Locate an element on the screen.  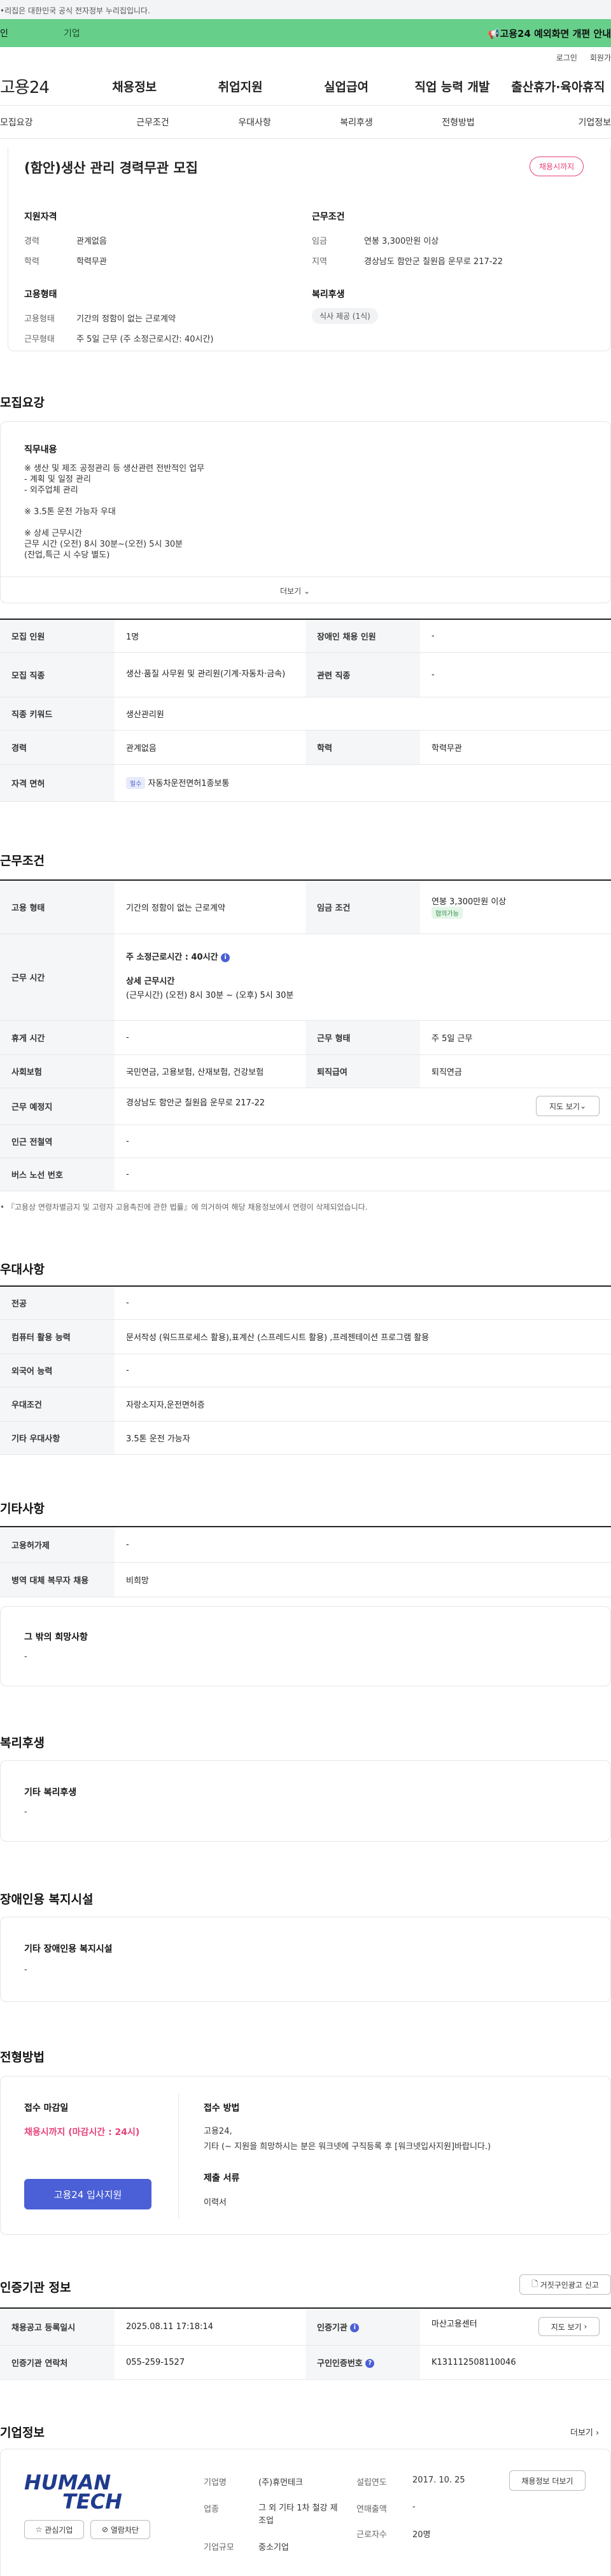
block-company-button: ⊘ 열람차단 is located at coordinates (120, 2529).